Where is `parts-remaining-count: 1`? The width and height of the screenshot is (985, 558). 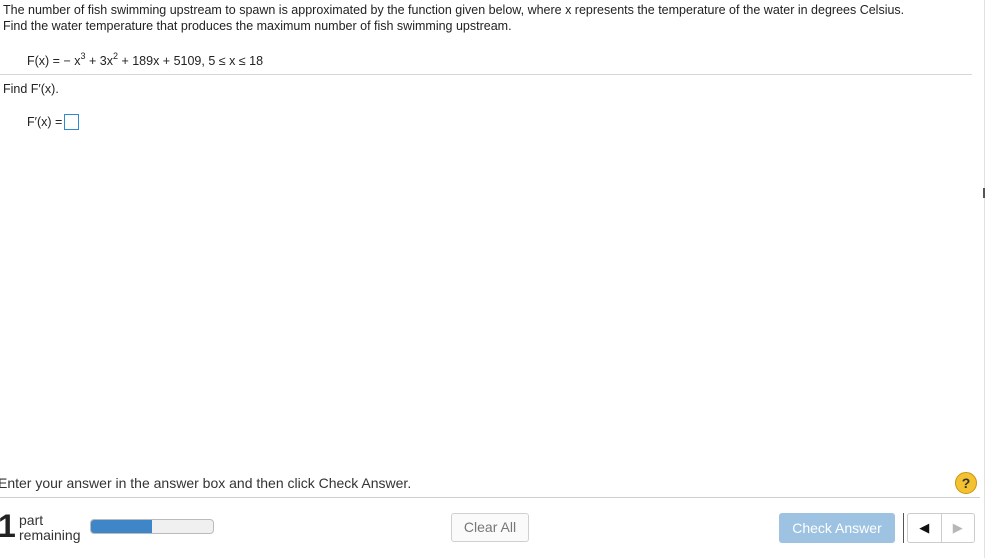 parts-remaining-count: 1 is located at coordinates (8, 526).